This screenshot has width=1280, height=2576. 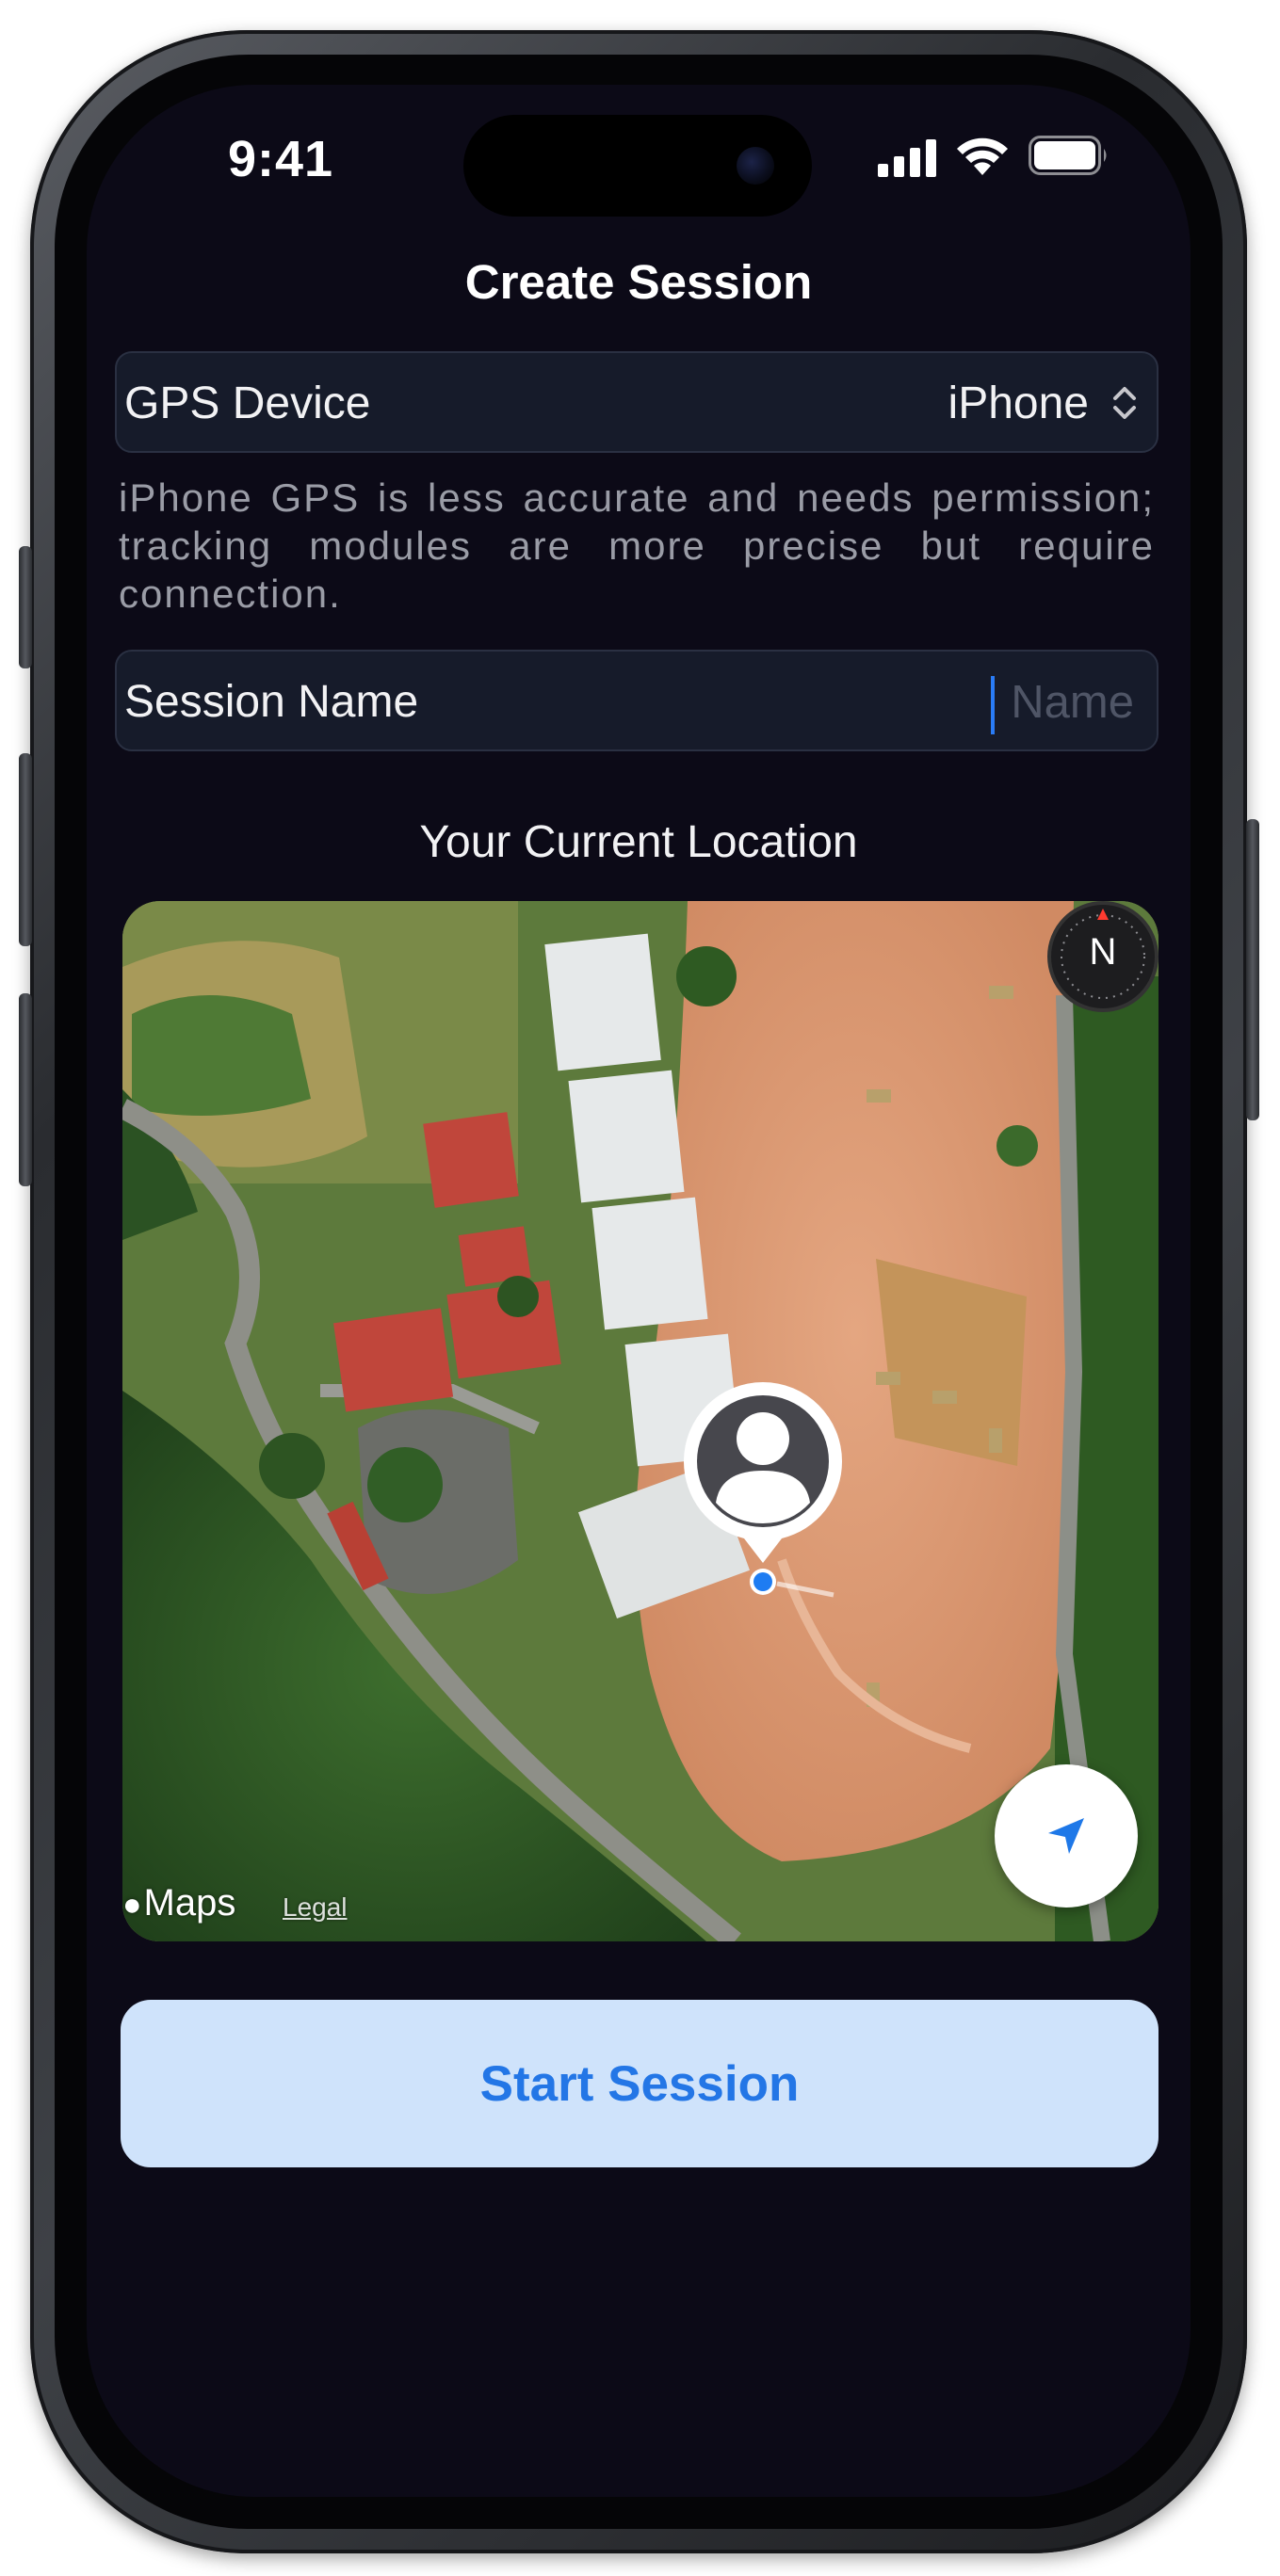 What do you see at coordinates (1021, 702) in the screenshot?
I see `session-name-input` at bounding box center [1021, 702].